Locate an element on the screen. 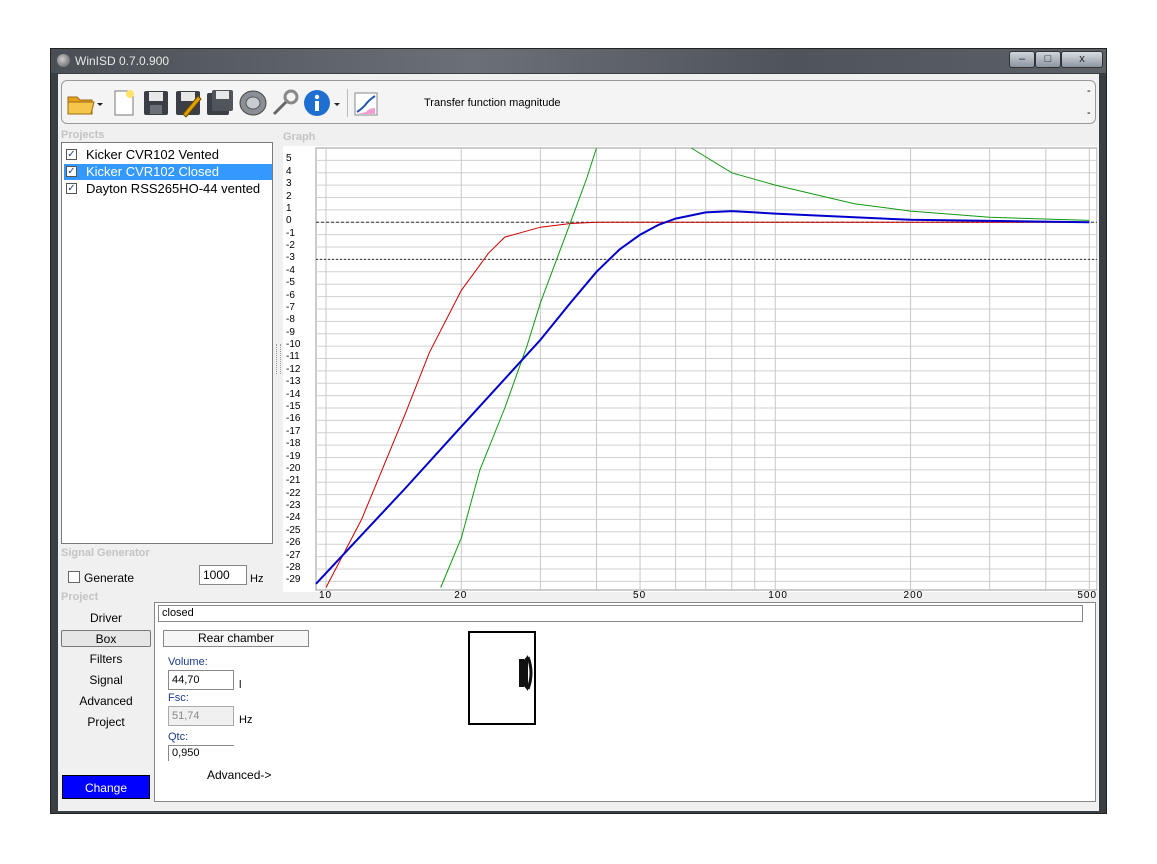  nav-filters: Filters is located at coordinates (106, 659).